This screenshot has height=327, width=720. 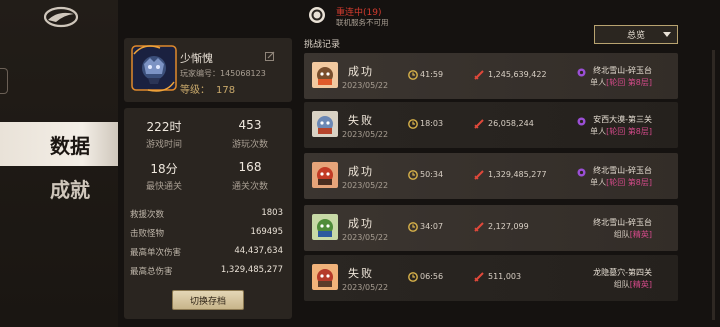 What do you see at coordinates (517, 174) in the screenshot?
I see `record-damage: 1,329,485,277` at bounding box center [517, 174].